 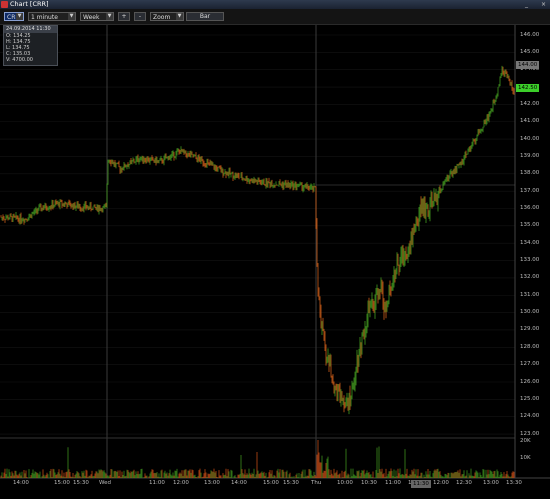 What do you see at coordinates (162, 17) in the screenshot?
I see `zoom-value: Zoom` at bounding box center [162, 17].